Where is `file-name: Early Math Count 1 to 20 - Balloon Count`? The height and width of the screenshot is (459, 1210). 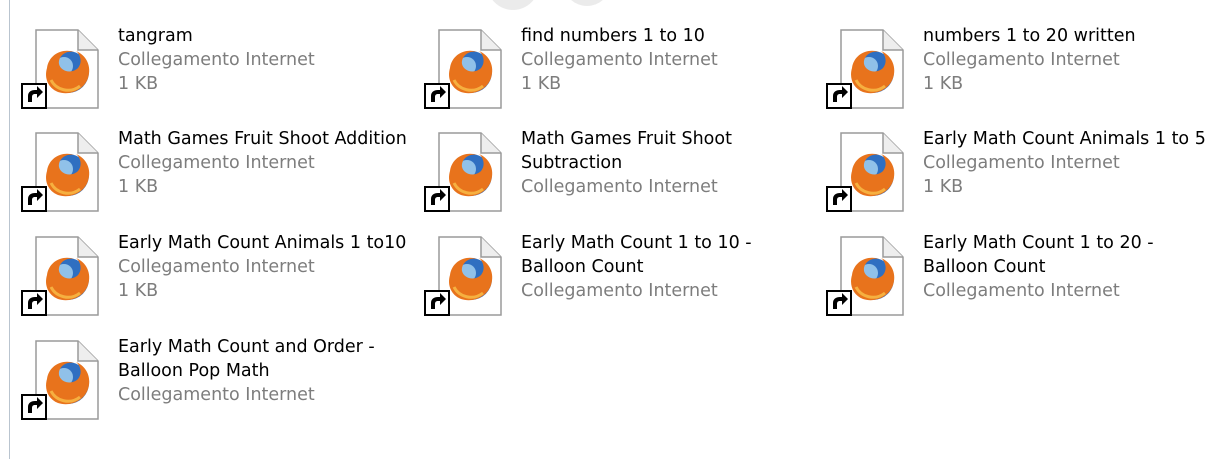 file-name: Early Math Count 1 to 20 - Balloon Count is located at coordinates (1066, 255).